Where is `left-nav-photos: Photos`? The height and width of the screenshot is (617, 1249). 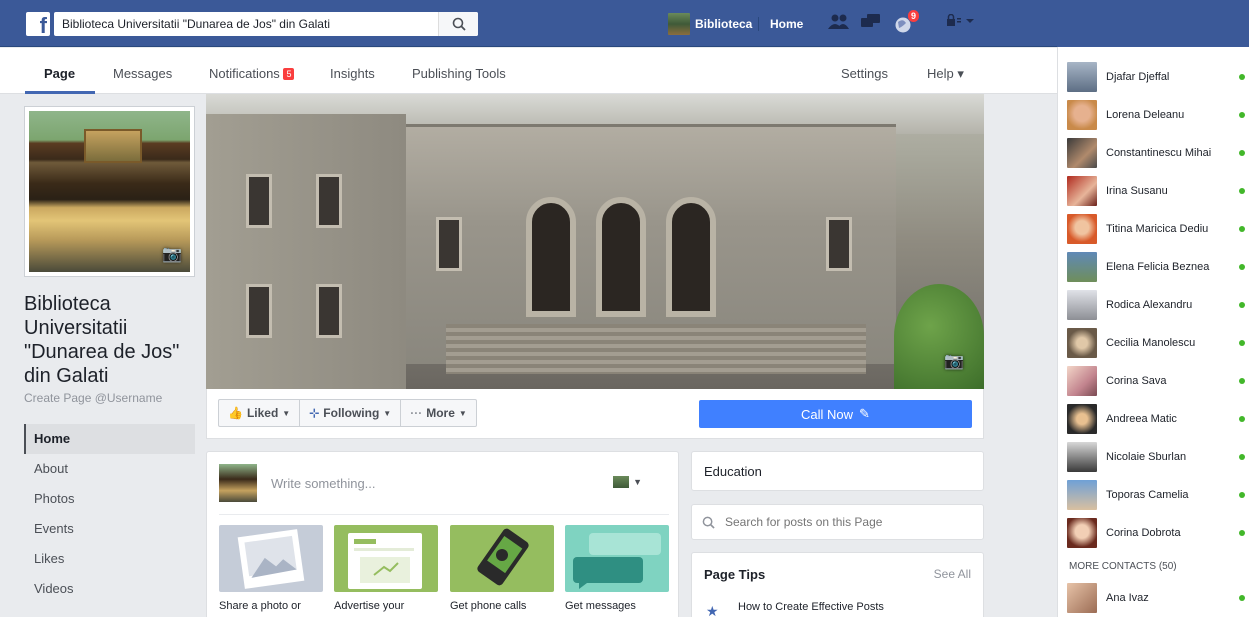
left-nav-photos: Photos is located at coordinates (109, 499).